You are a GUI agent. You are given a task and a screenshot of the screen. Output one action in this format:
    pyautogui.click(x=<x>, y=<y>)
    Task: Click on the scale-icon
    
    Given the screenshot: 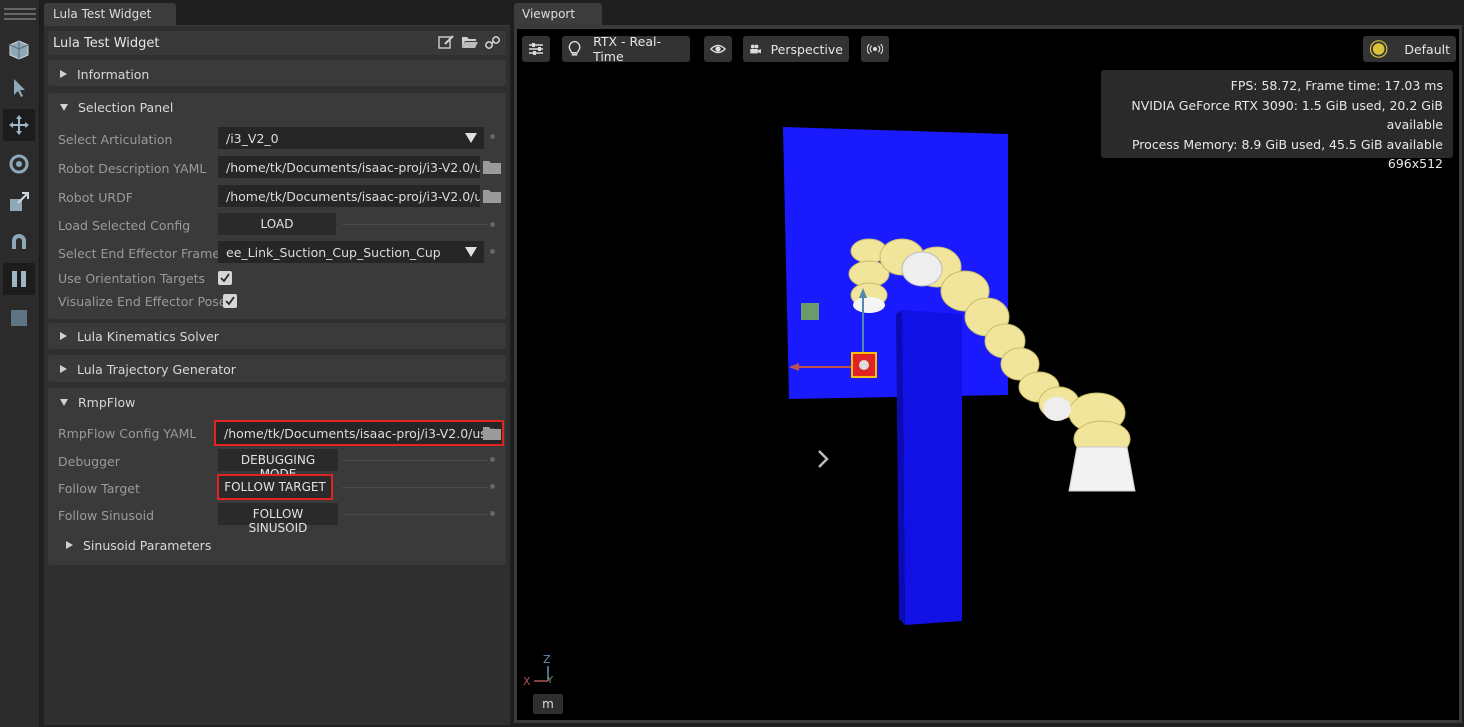 What is the action you would take?
    pyautogui.click(x=19, y=202)
    